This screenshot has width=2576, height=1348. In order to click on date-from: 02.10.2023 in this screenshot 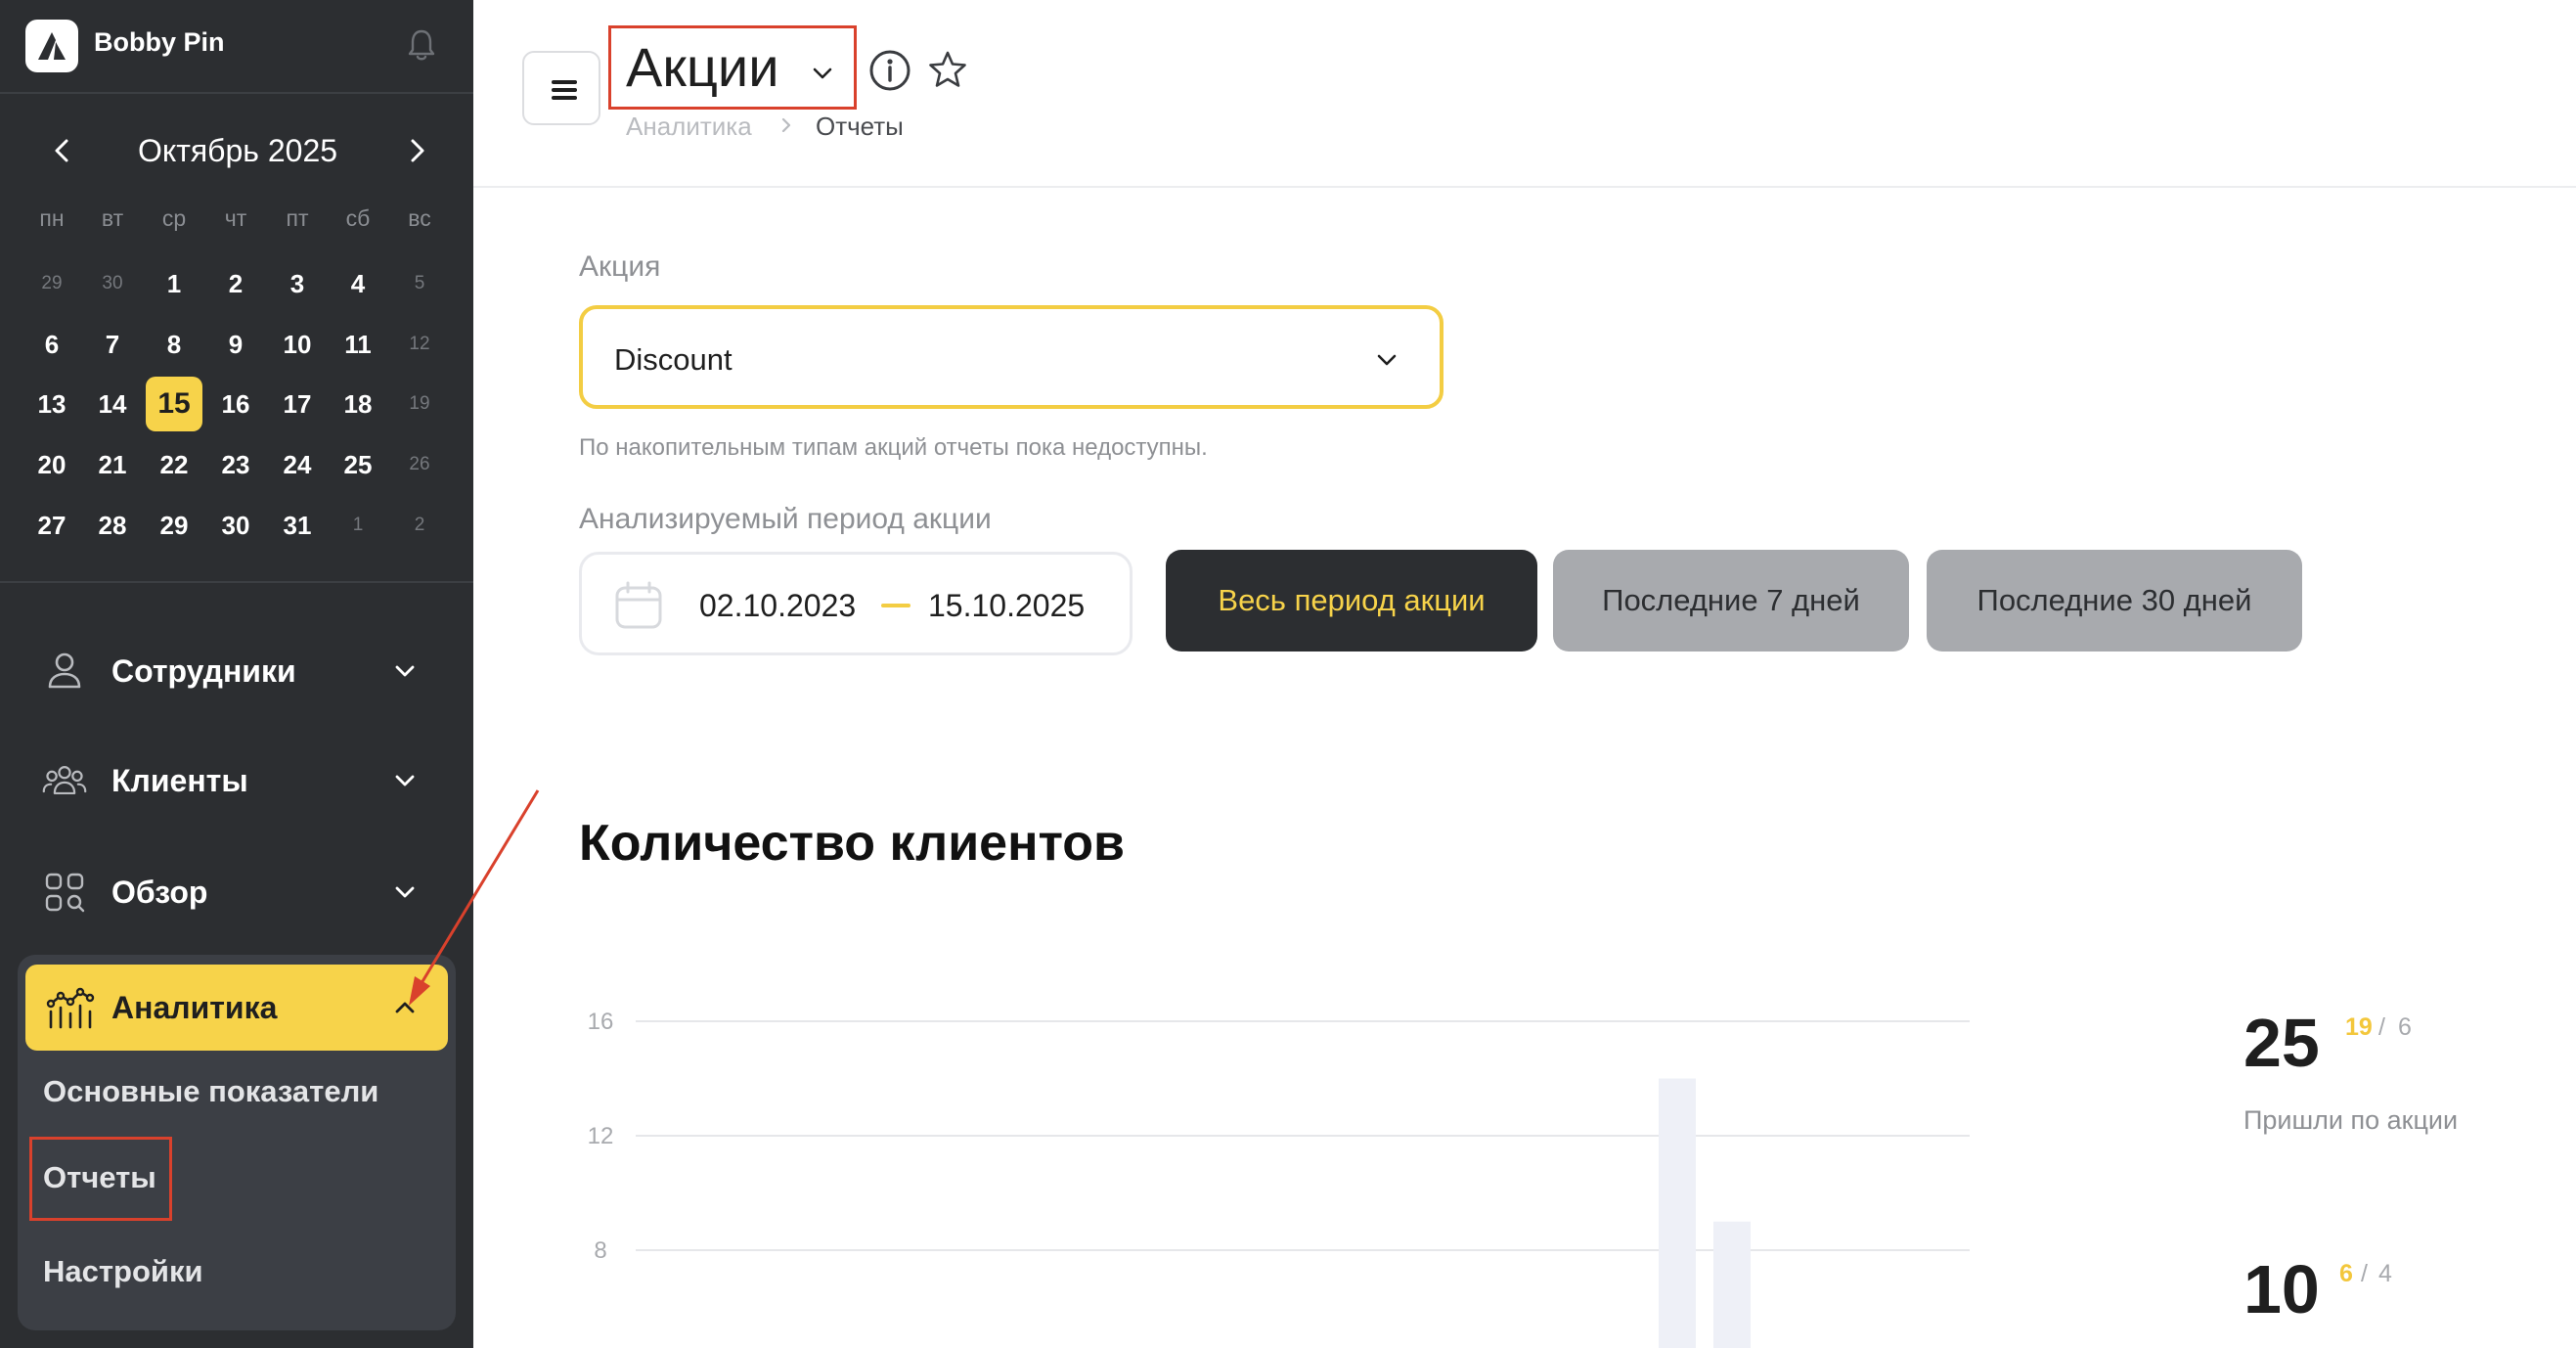, I will do `click(778, 605)`.